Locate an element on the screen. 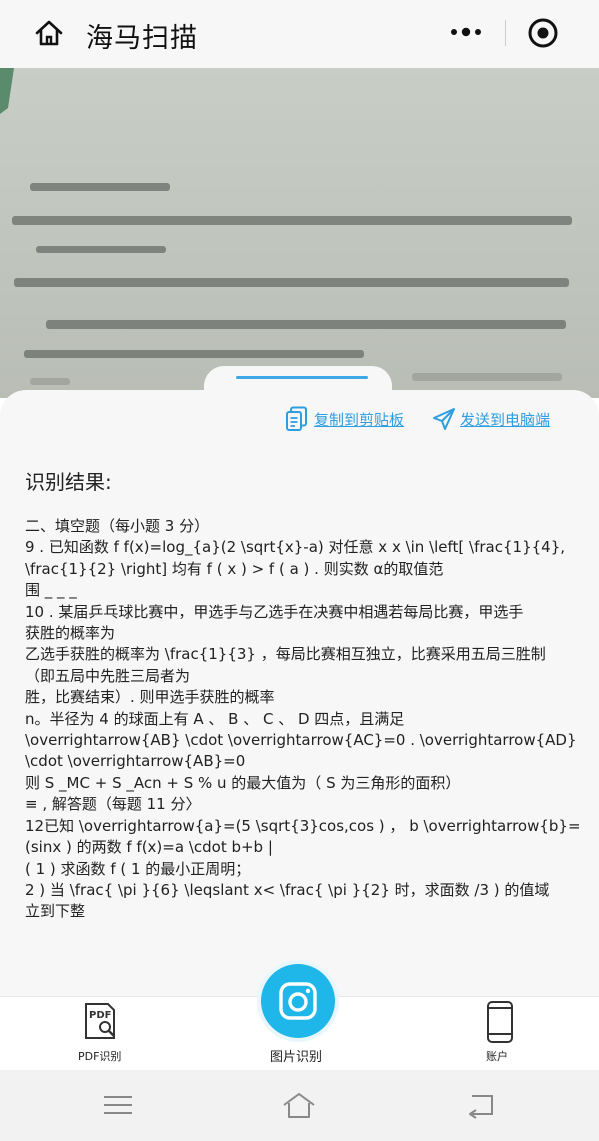 The width and height of the screenshot is (599, 1141). result-line: 二、填空题（每小题 3 分） is located at coordinates (117, 526).